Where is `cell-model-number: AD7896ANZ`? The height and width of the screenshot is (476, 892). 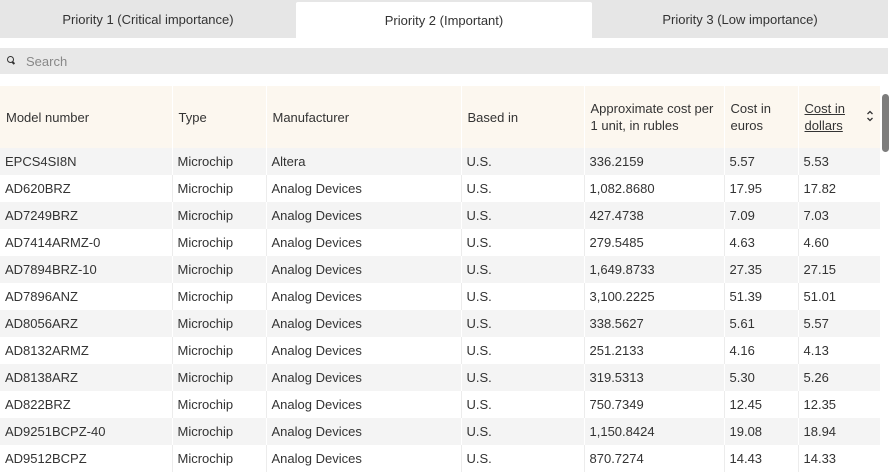
cell-model-number: AD7896ANZ is located at coordinates (86, 296).